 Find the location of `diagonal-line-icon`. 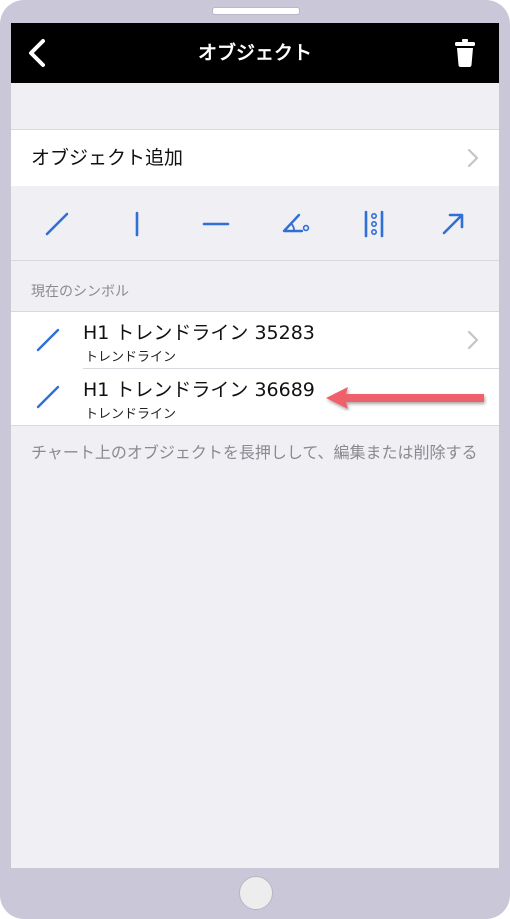

diagonal-line-icon is located at coordinates (57, 224).